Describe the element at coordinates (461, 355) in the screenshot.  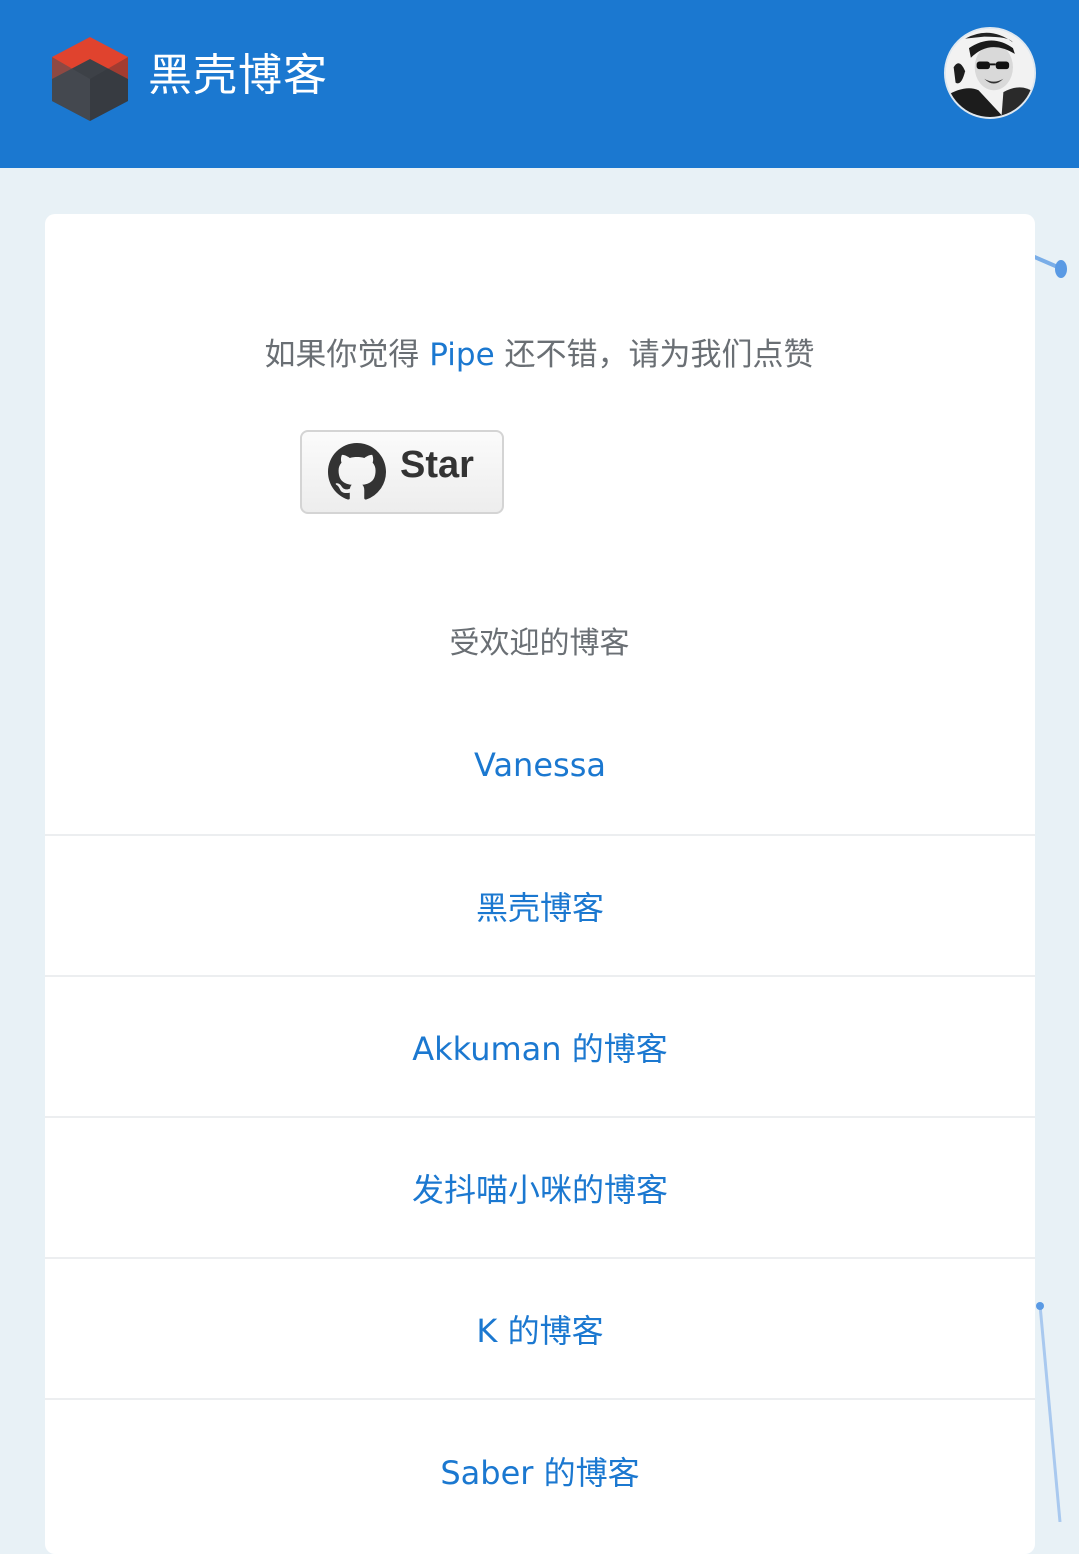
I see `pipe-link: Pipe` at that location.